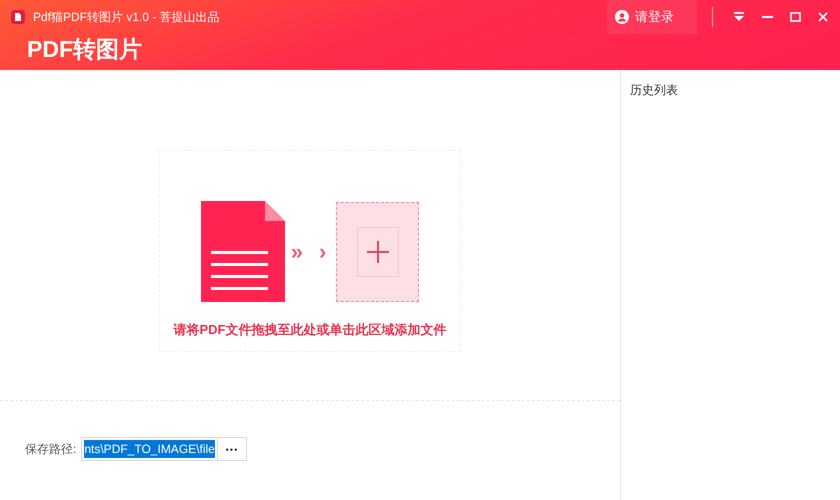 The image size is (840, 500). I want to click on history-title: 历史列表, so click(654, 90).